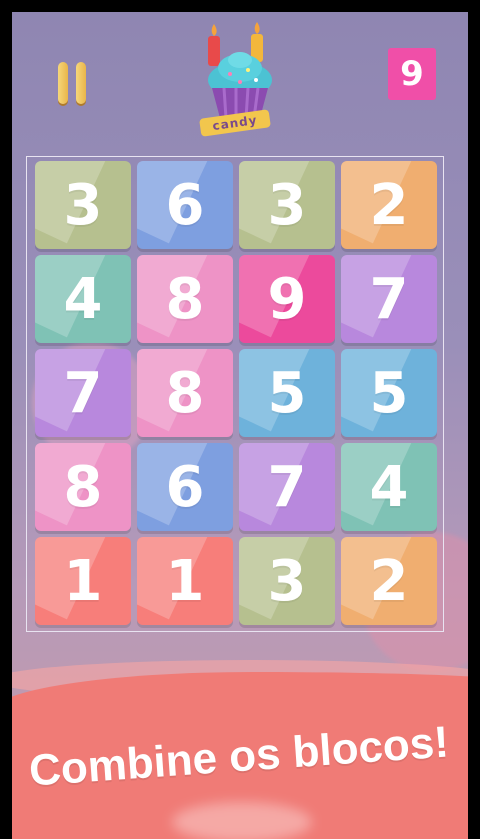  I want to click on number-tile: 9, so click(287, 299).